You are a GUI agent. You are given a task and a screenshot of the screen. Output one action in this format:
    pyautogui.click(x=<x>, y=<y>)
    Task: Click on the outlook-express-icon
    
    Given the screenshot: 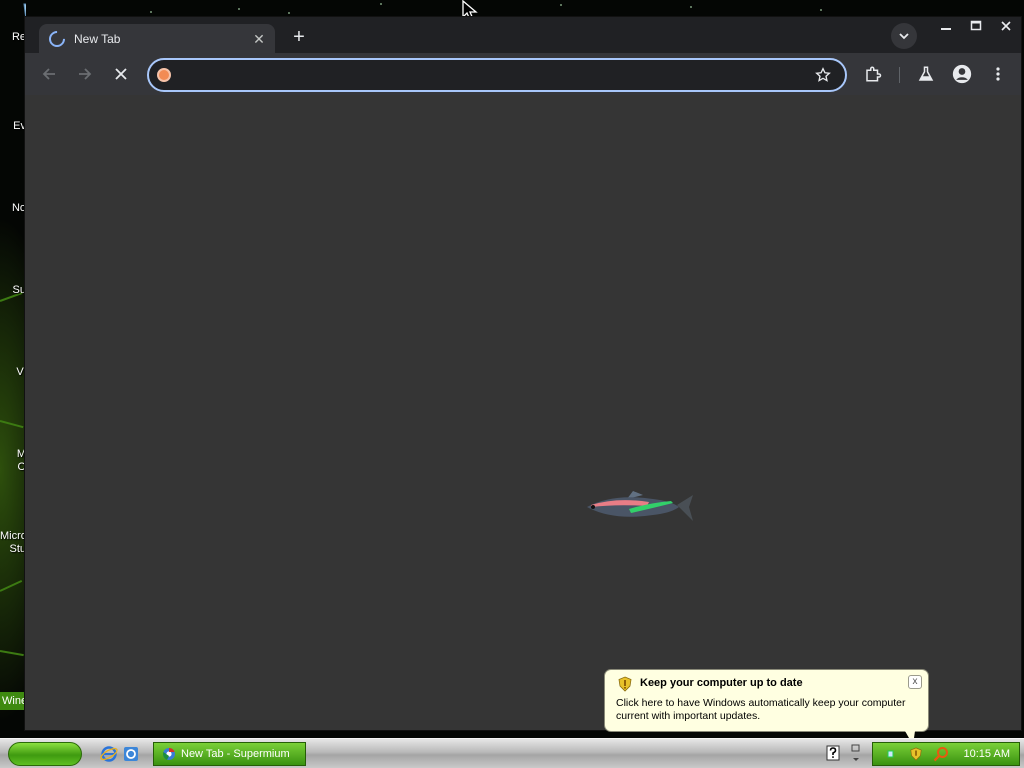 What is the action you would take?
    pyautogui.click(x=131, y=754)
    